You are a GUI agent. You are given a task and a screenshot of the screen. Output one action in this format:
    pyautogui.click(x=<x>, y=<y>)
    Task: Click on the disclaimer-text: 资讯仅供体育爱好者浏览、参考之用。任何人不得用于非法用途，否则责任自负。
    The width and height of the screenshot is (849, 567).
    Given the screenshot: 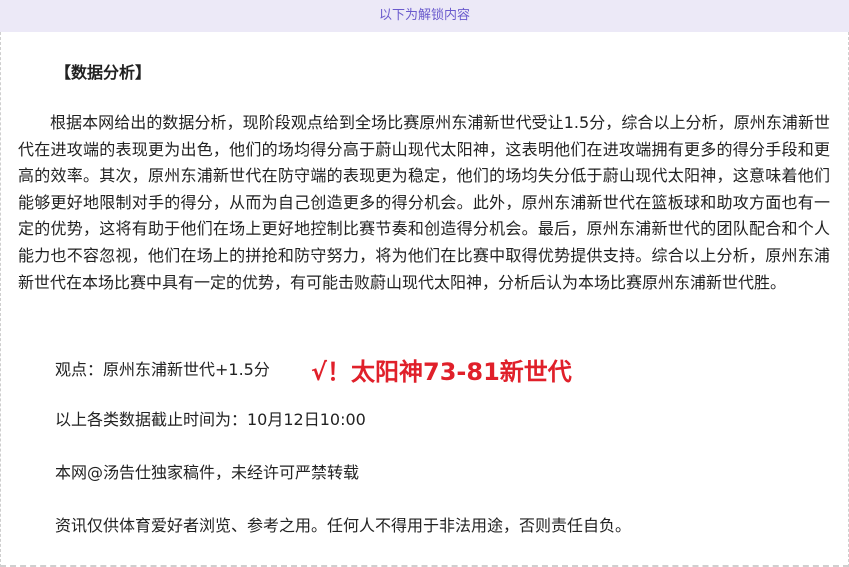 What is the action you would take?
    pyautogui.click(x=343, y=525)
    